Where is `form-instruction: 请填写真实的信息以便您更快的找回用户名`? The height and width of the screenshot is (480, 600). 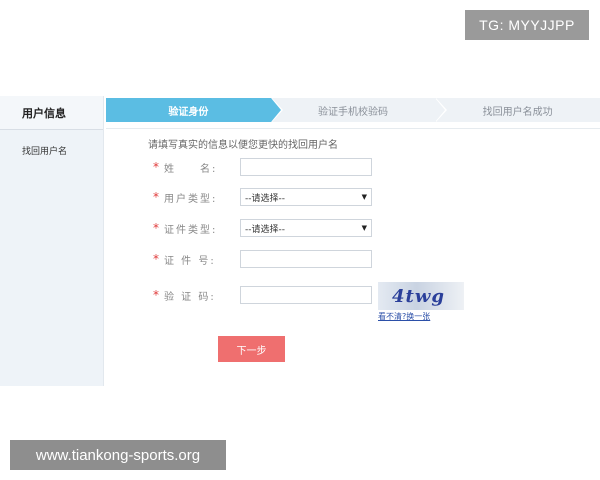
form-instruction: 请填写真实的信息以便您更快的找回用户名 is located at coordinates (243, 145).